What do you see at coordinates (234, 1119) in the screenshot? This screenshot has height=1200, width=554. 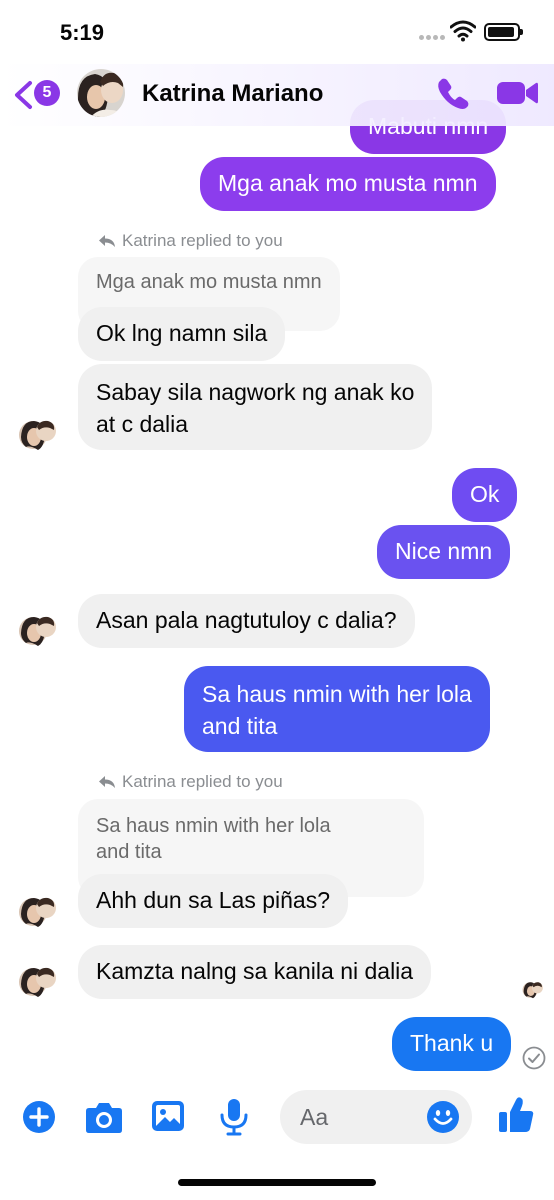 I see `microphone-icon` at bounding box center [234, 1119].